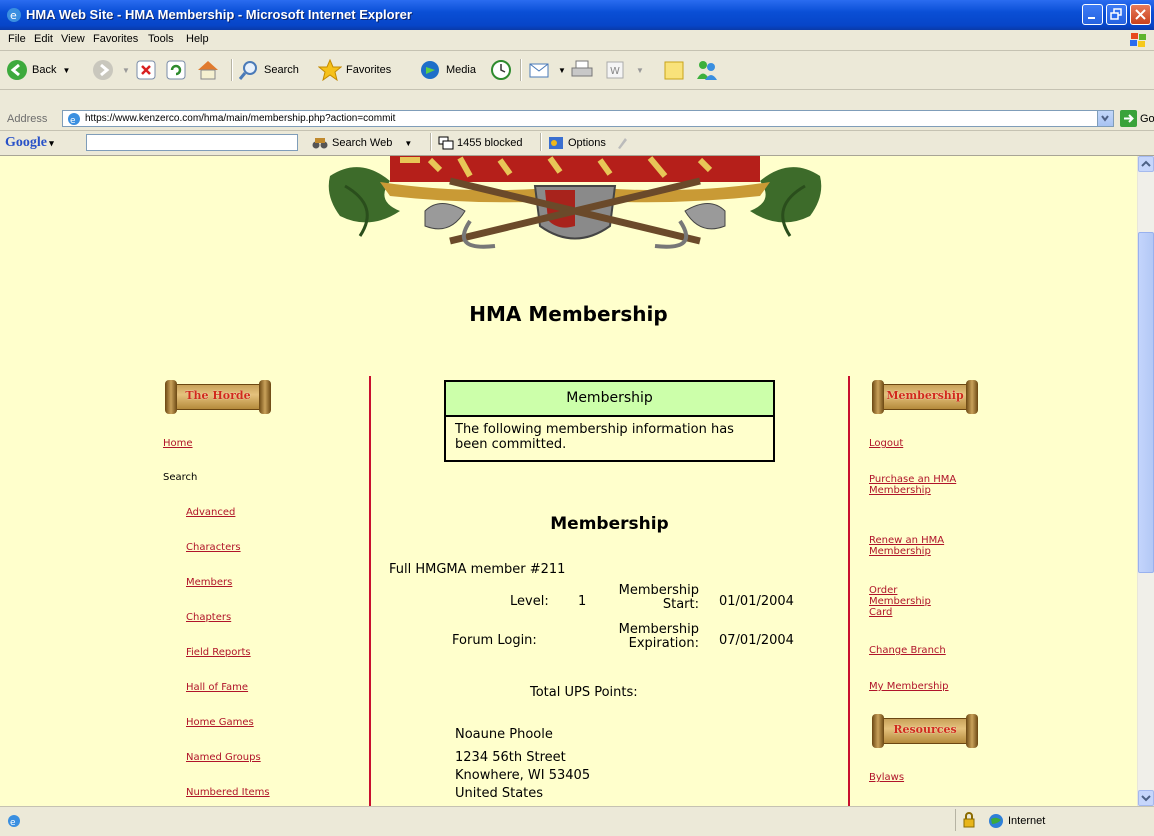  What do you see at coordinates (584, 70) in the screenshot?
I see `print-button` at bounding box center [584, 70].